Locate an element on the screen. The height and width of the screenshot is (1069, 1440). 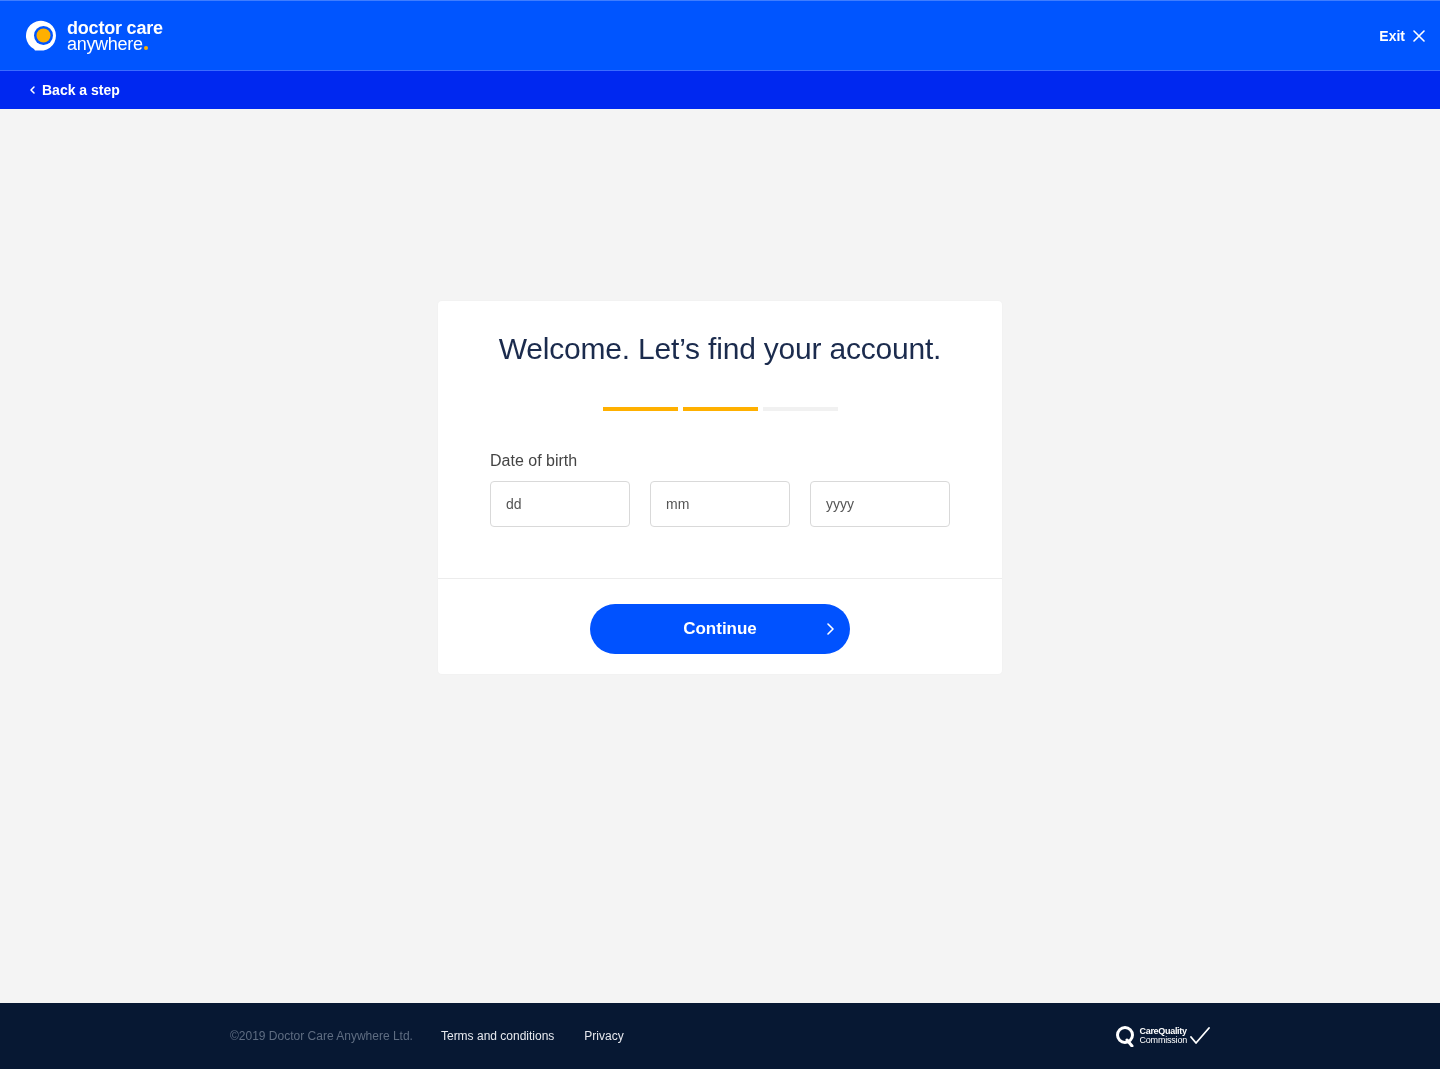
copyright-text: ©2019 Doctor Care Anywhere Ltd. is located at coordinates (321, 1036).